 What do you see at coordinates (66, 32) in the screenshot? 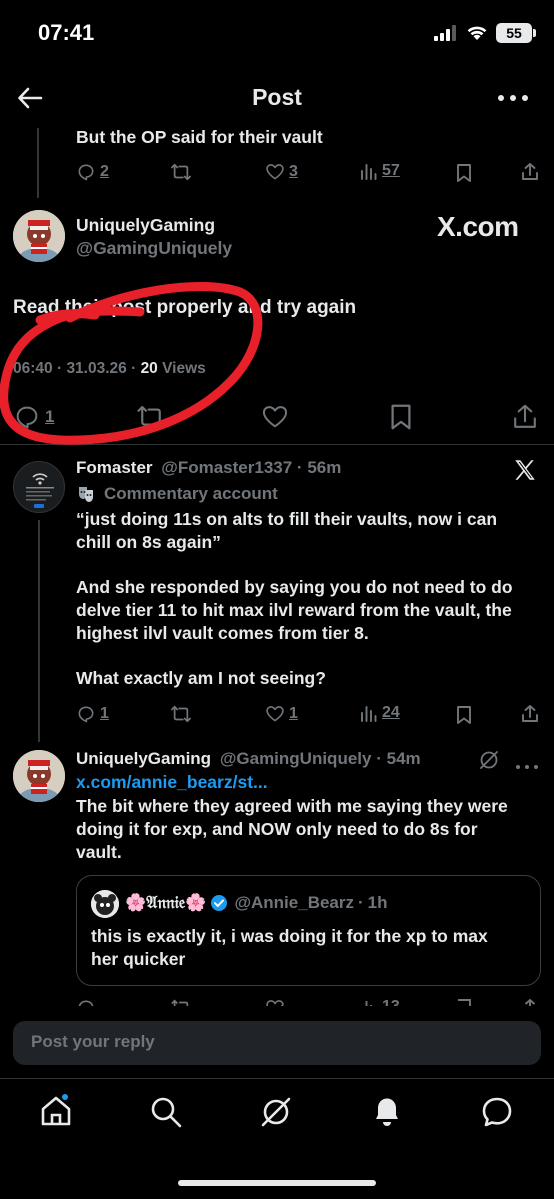
I see `status-time: 07:41` at bounding box center [66, 32].